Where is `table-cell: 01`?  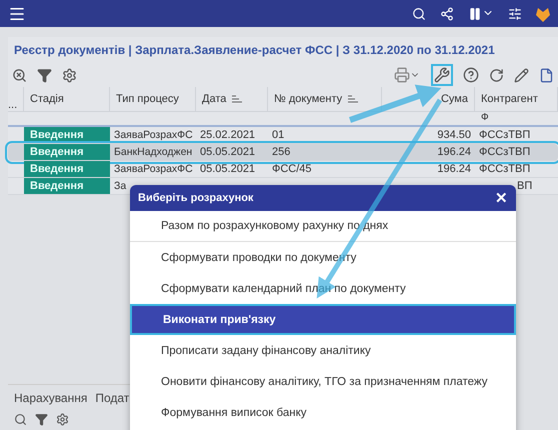
table-cell: 01 is located at coordinates (278, 135).